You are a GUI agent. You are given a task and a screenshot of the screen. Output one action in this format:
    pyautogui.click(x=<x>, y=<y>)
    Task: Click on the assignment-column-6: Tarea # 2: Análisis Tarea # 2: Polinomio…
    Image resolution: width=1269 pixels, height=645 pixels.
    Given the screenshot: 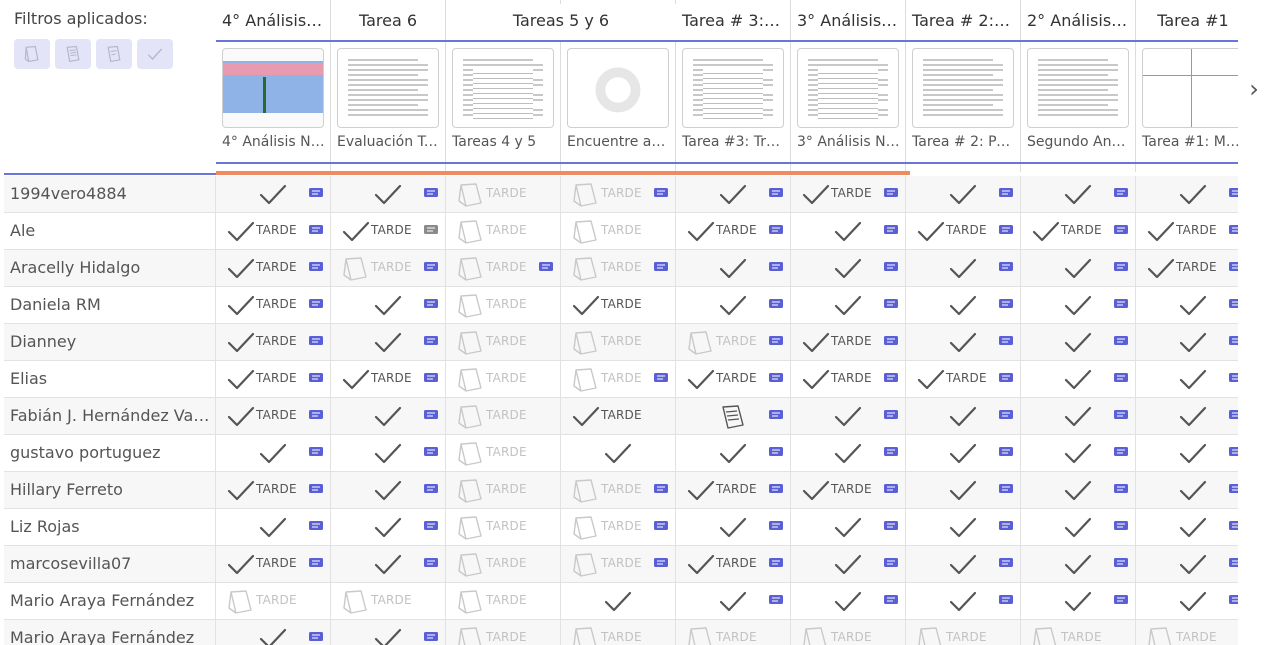 What is the action you would take?
    pyautogui.click(x=963, y=86)
    